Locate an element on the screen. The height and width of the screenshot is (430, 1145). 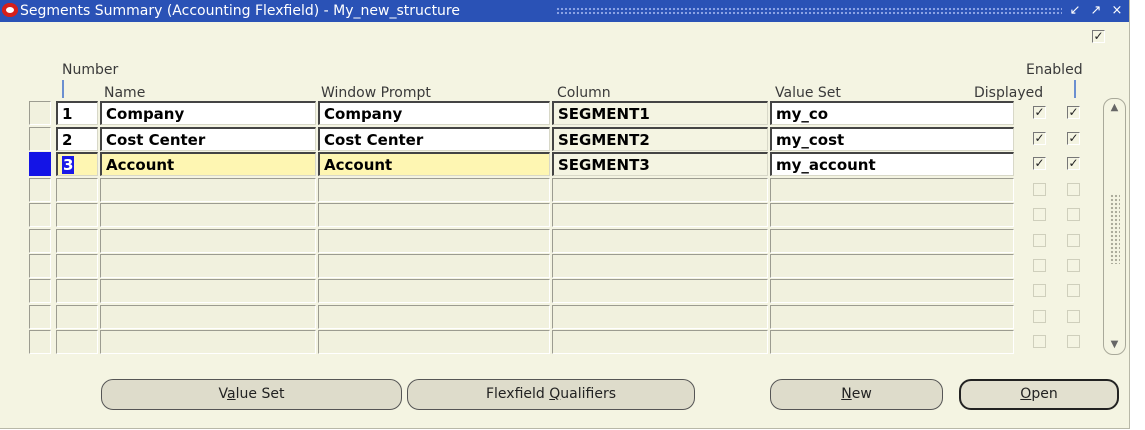
header-displayed: Displayed is located at coordinates (1009, 93).